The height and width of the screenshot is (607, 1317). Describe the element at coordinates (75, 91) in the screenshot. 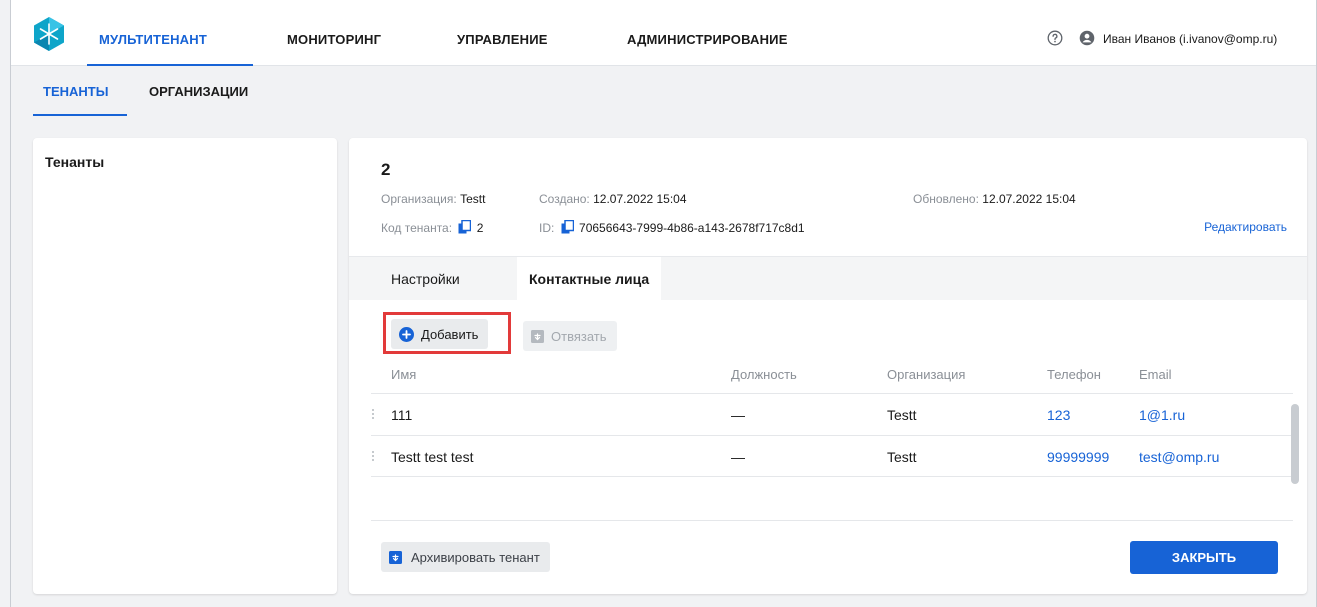

I see `tab-tenants: ТЕНАНТЫ` at that location.